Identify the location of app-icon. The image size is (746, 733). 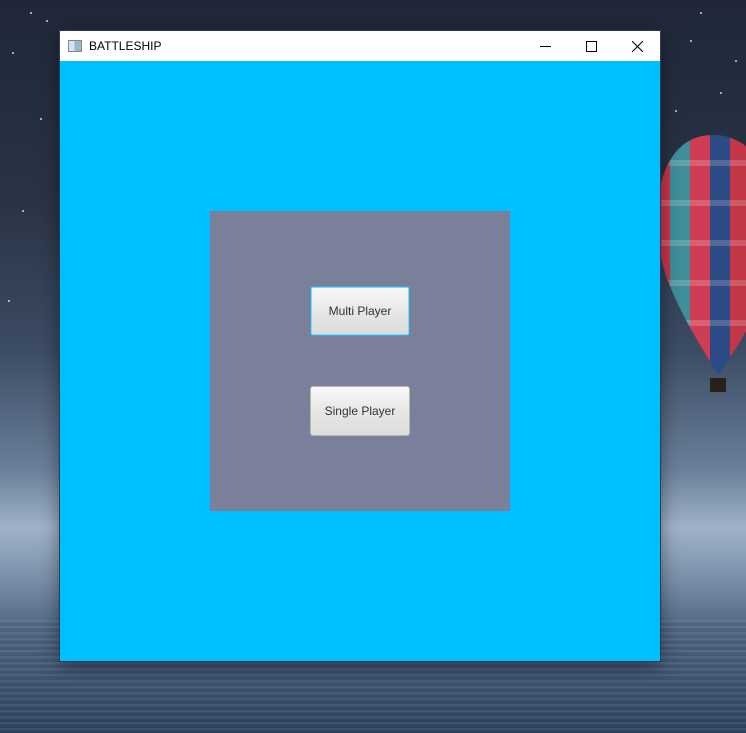
(75, 46).